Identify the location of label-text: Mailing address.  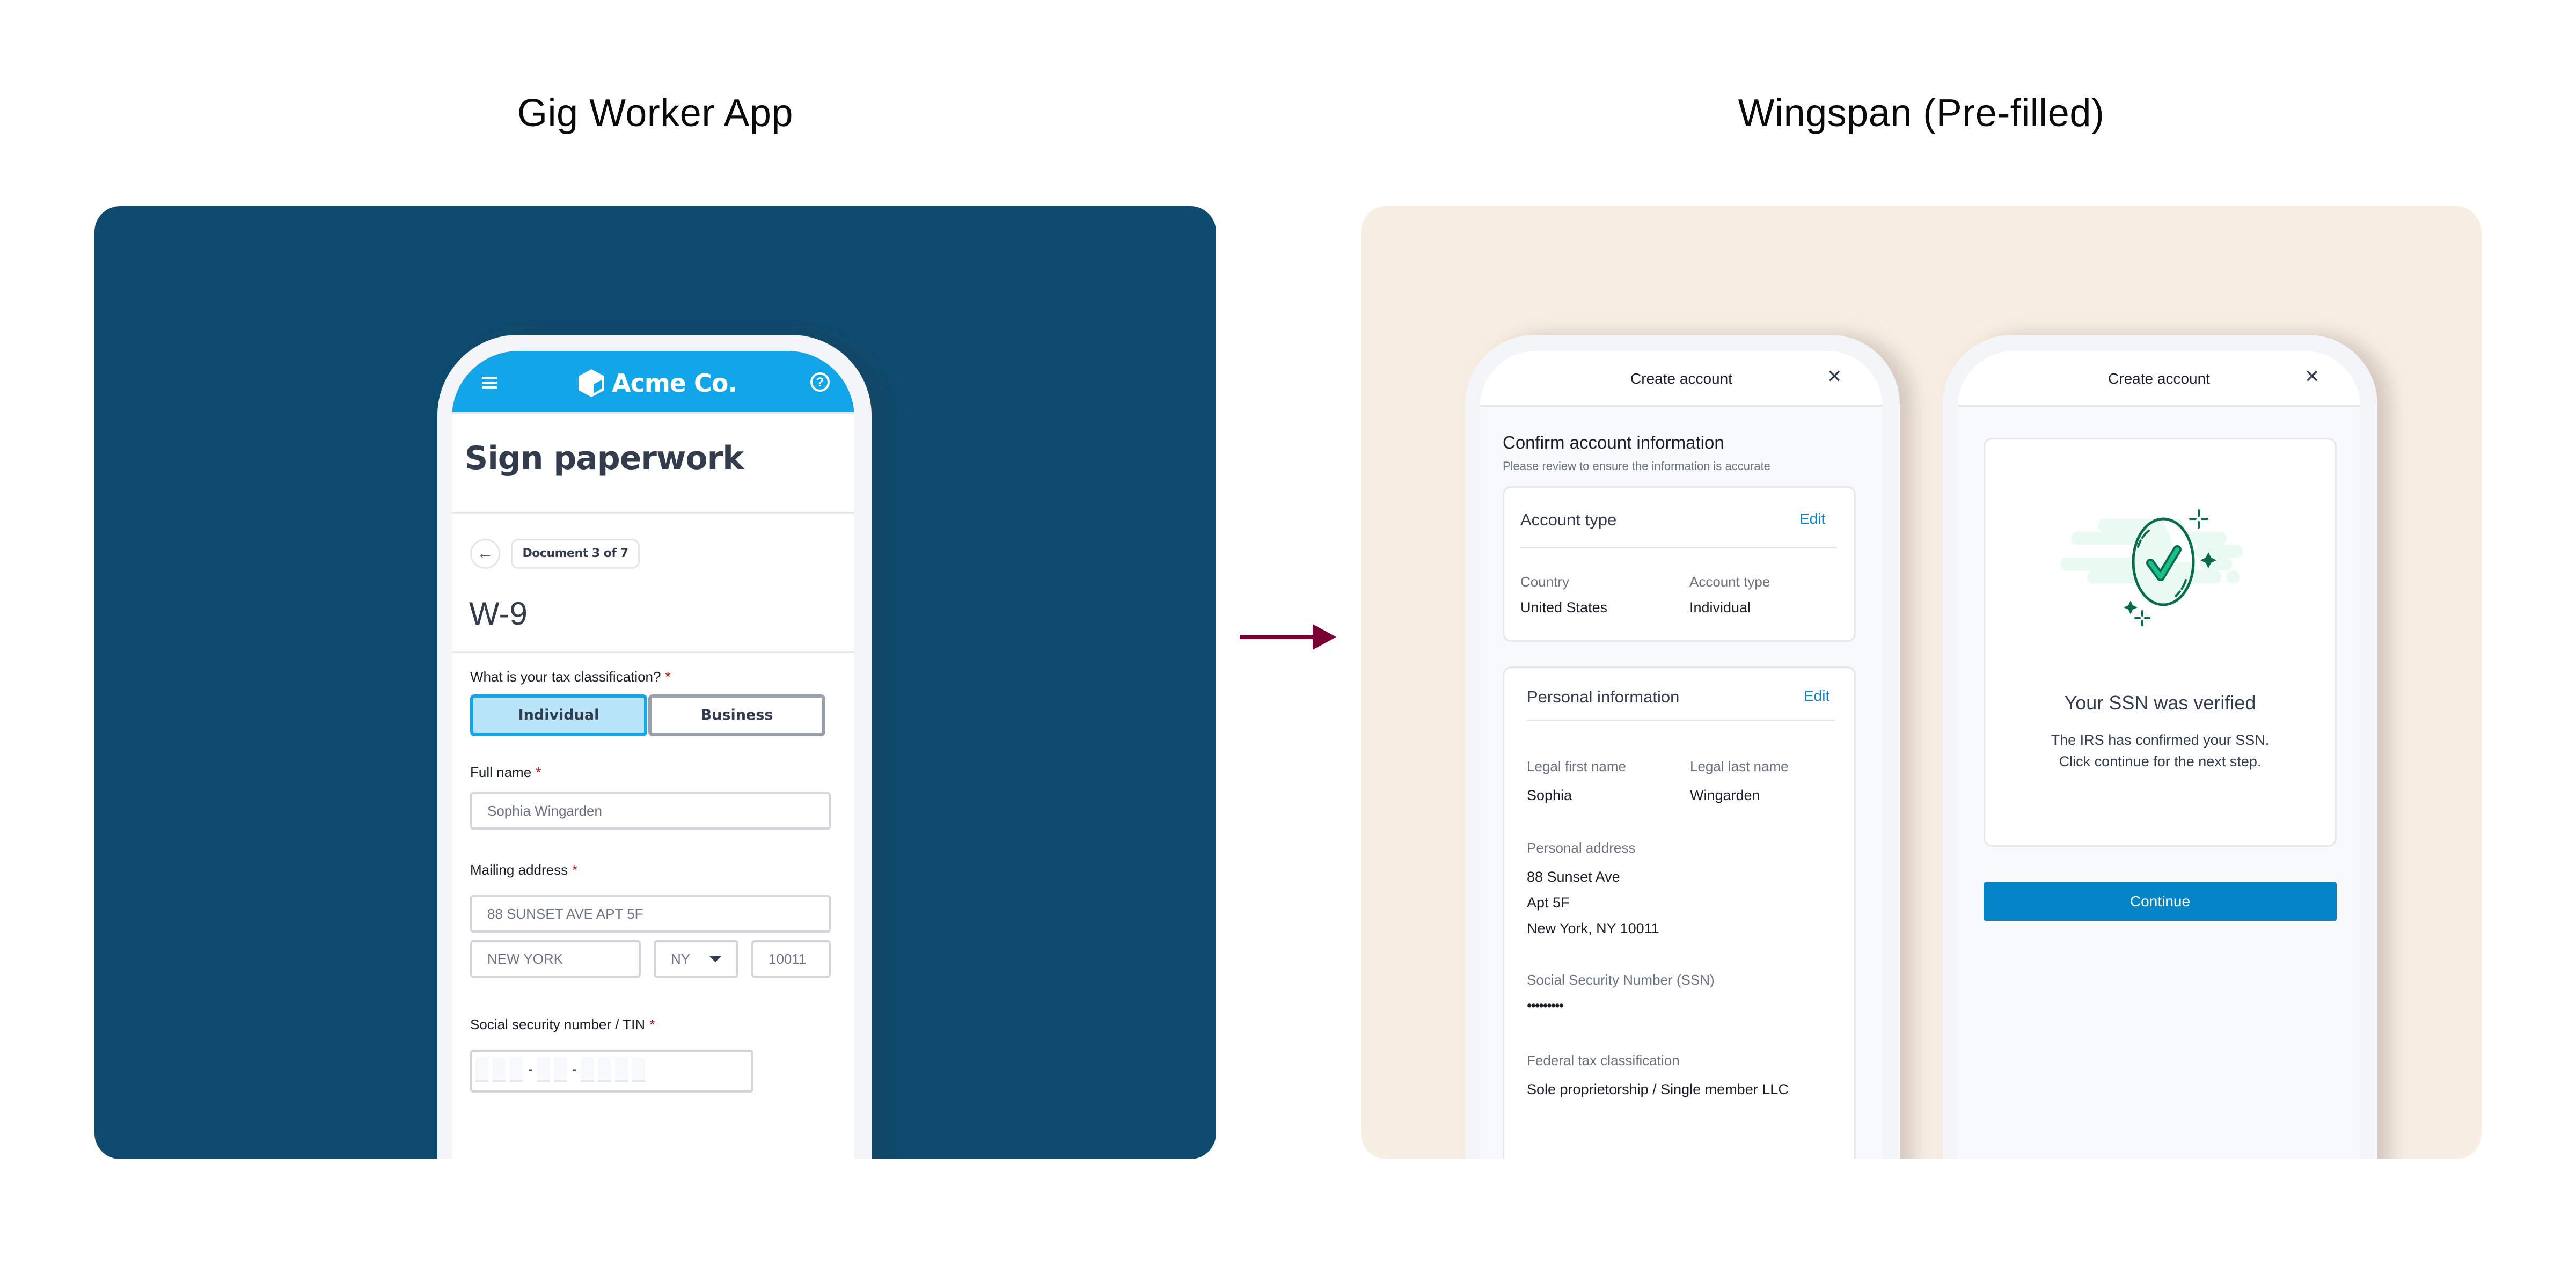
(519, 870).